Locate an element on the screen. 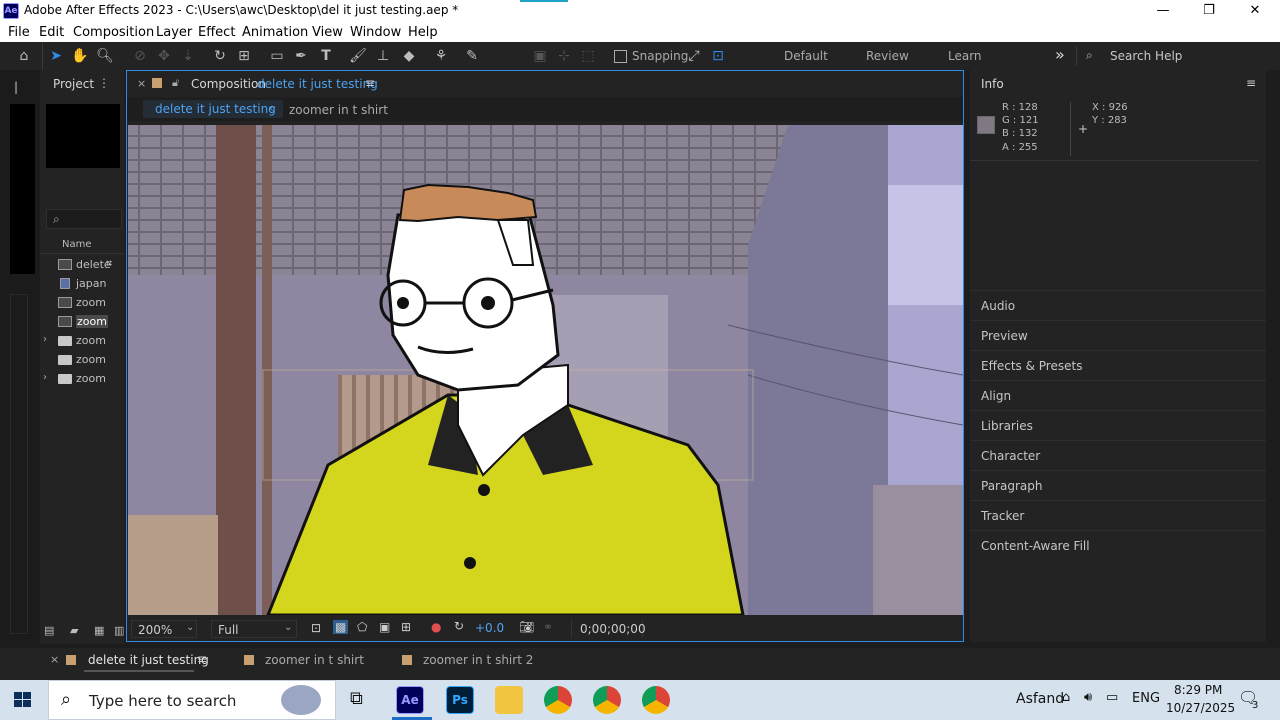 The image size is (1280, 720). flowchart-icon: ⌗ is located at coordinates (109, 264).